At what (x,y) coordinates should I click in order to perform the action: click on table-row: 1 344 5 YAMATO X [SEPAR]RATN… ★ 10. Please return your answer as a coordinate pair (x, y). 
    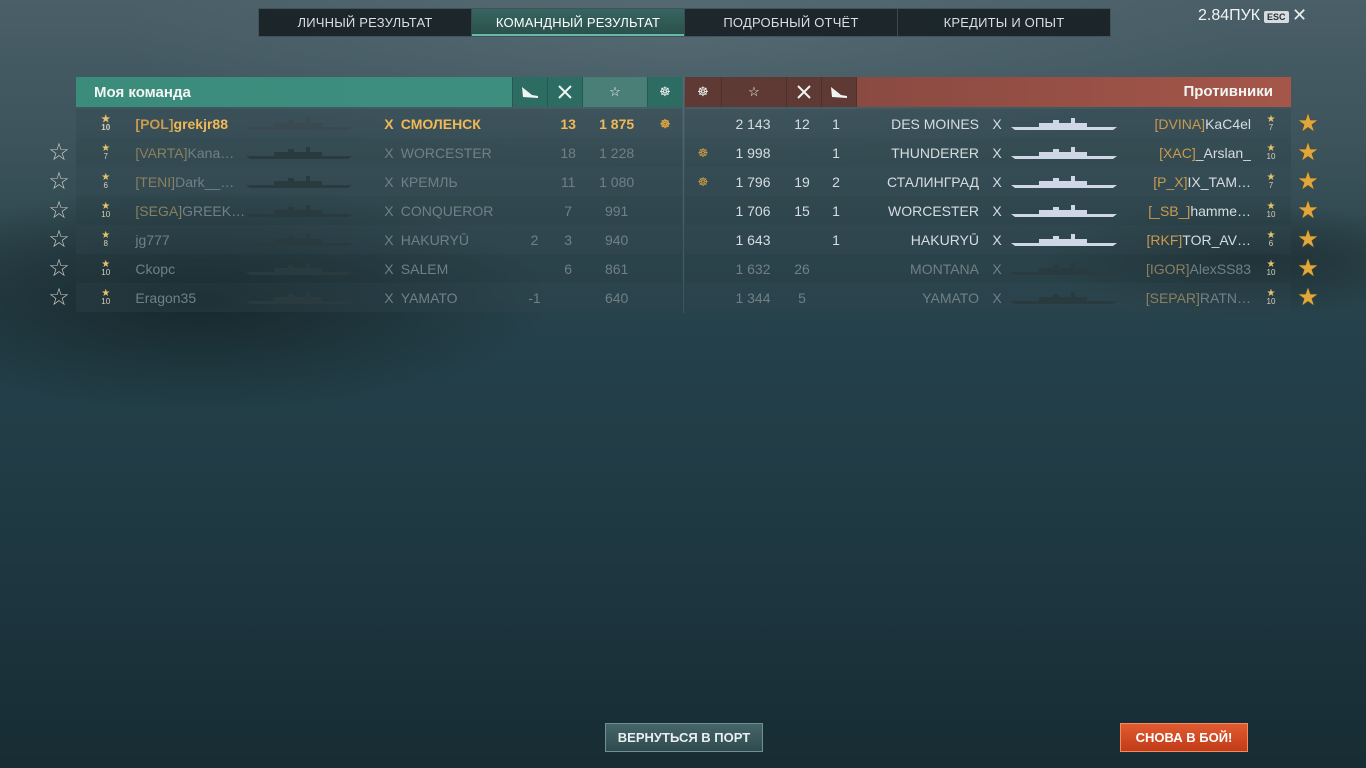
    Looking at the image, I should click on (988, 297).